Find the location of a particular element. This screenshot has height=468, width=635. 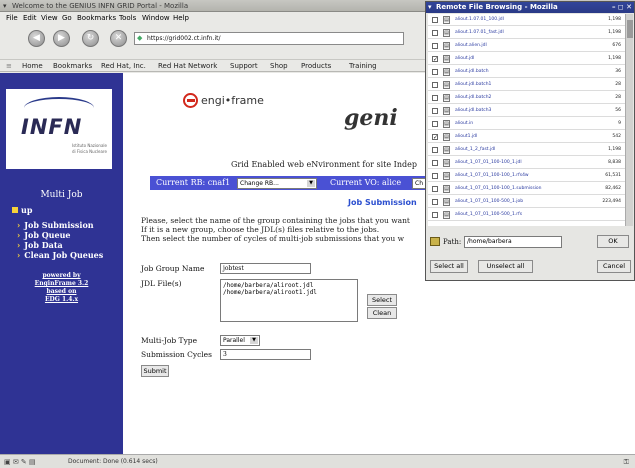

submit-button: Submit is located at coordinates (155, 371).